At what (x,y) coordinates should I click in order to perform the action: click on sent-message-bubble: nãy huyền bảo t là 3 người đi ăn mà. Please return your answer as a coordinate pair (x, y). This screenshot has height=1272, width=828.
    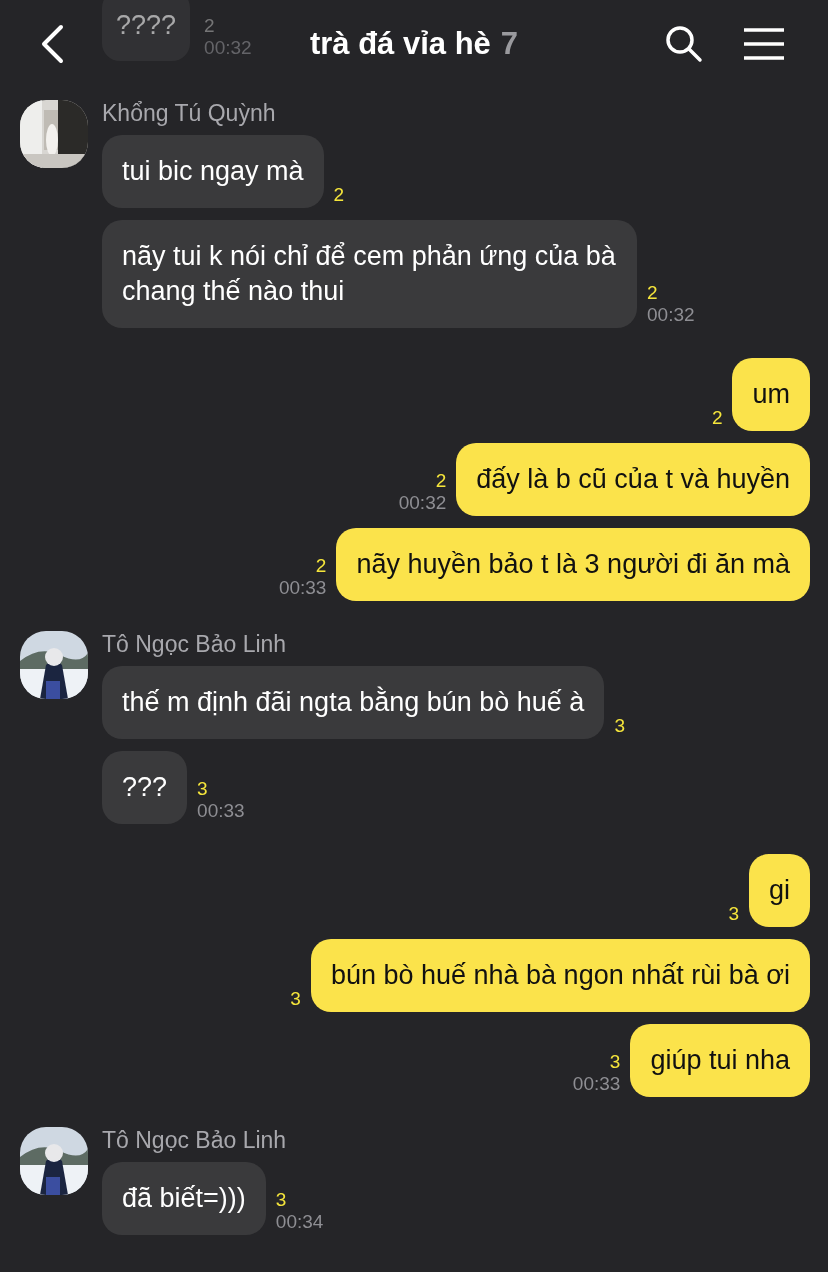
    Looking at the image, I should click on (573, 564).